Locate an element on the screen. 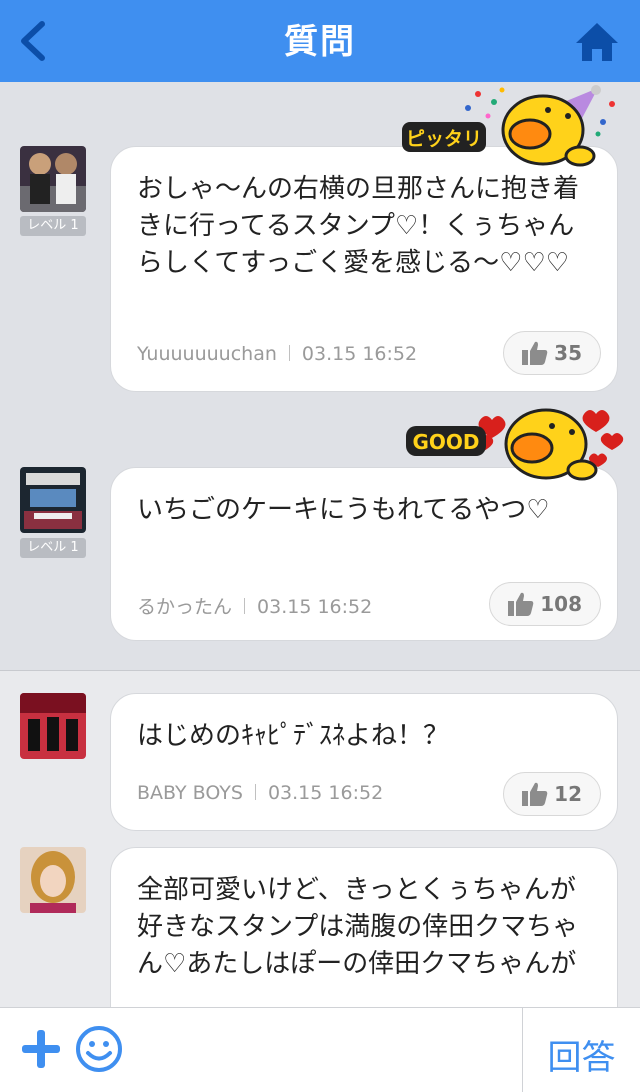  answer-meta: Yuuuuuuuchan 03.15 16:52 is located at coordinates (277, 354).